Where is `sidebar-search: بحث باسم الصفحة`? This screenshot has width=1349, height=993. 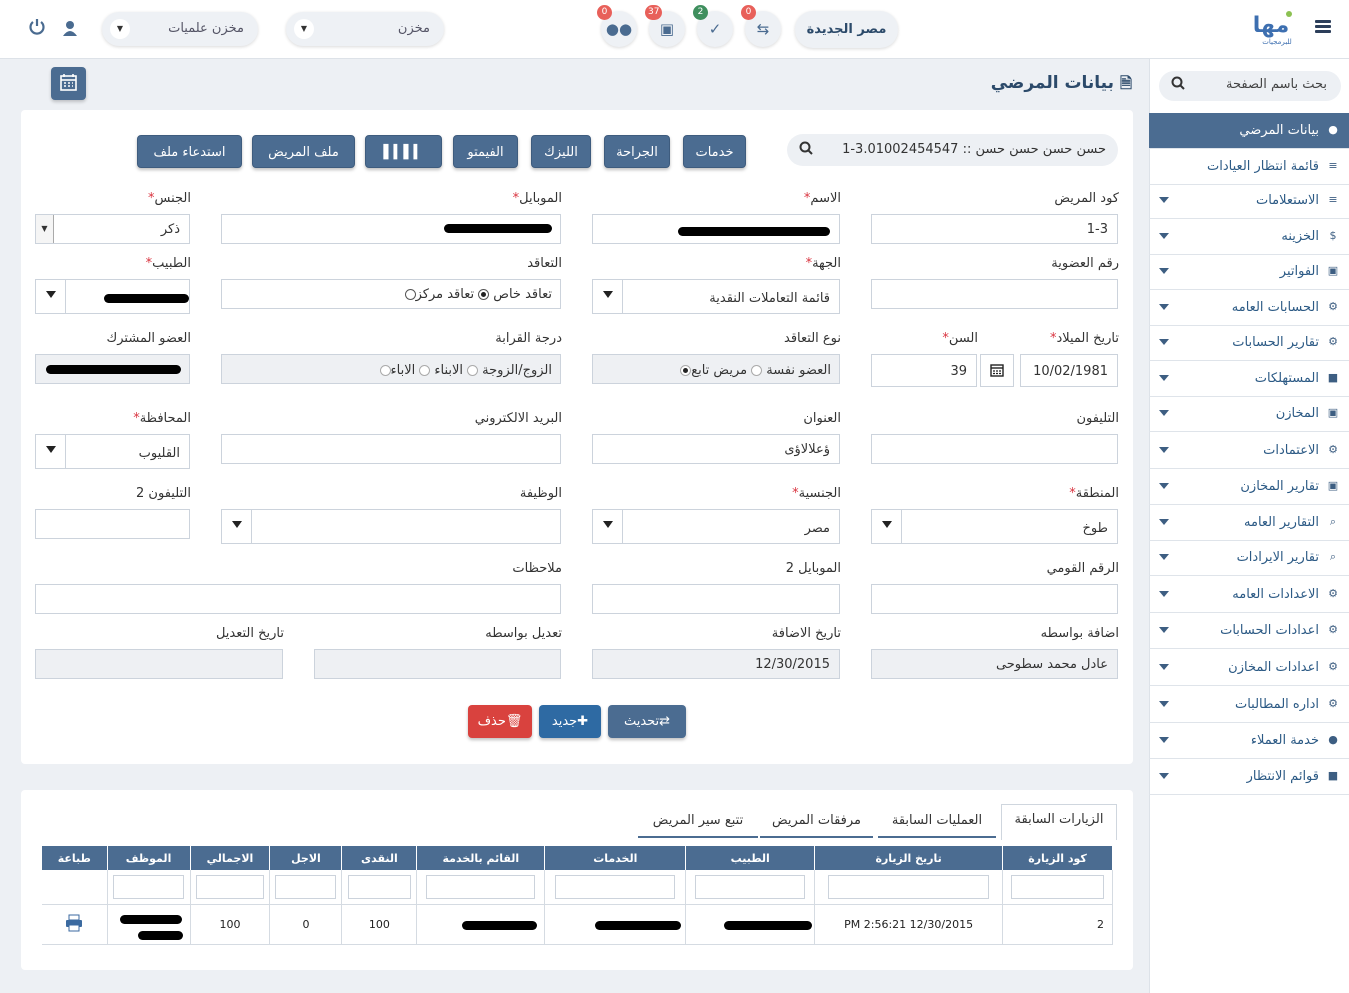
sidebar-search: بحث باسم الصفحة is located at coordinates (1250, 86).